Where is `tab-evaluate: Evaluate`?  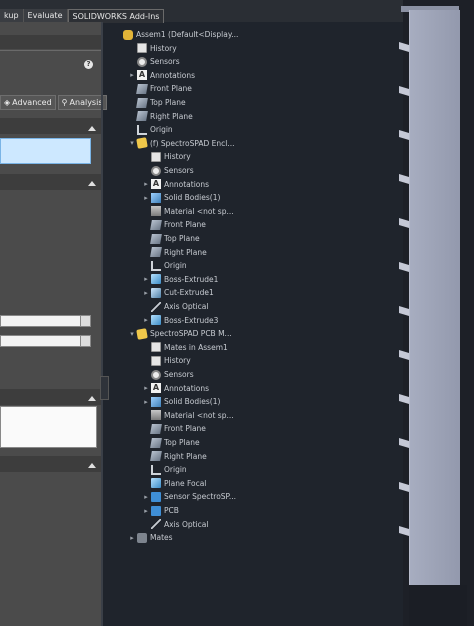
tab-evaluate: Evaluate is located at coordinates (45, 15).